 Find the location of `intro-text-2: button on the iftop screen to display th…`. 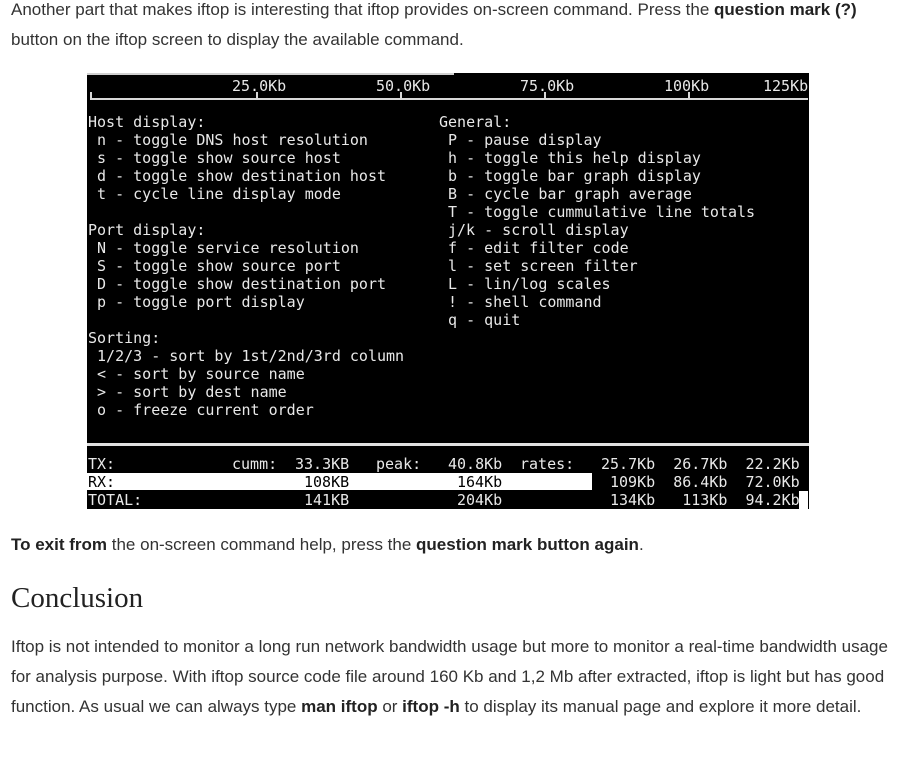

intro-text-2: button on the iftop screen to display th… is located at coordinates (237, 39).